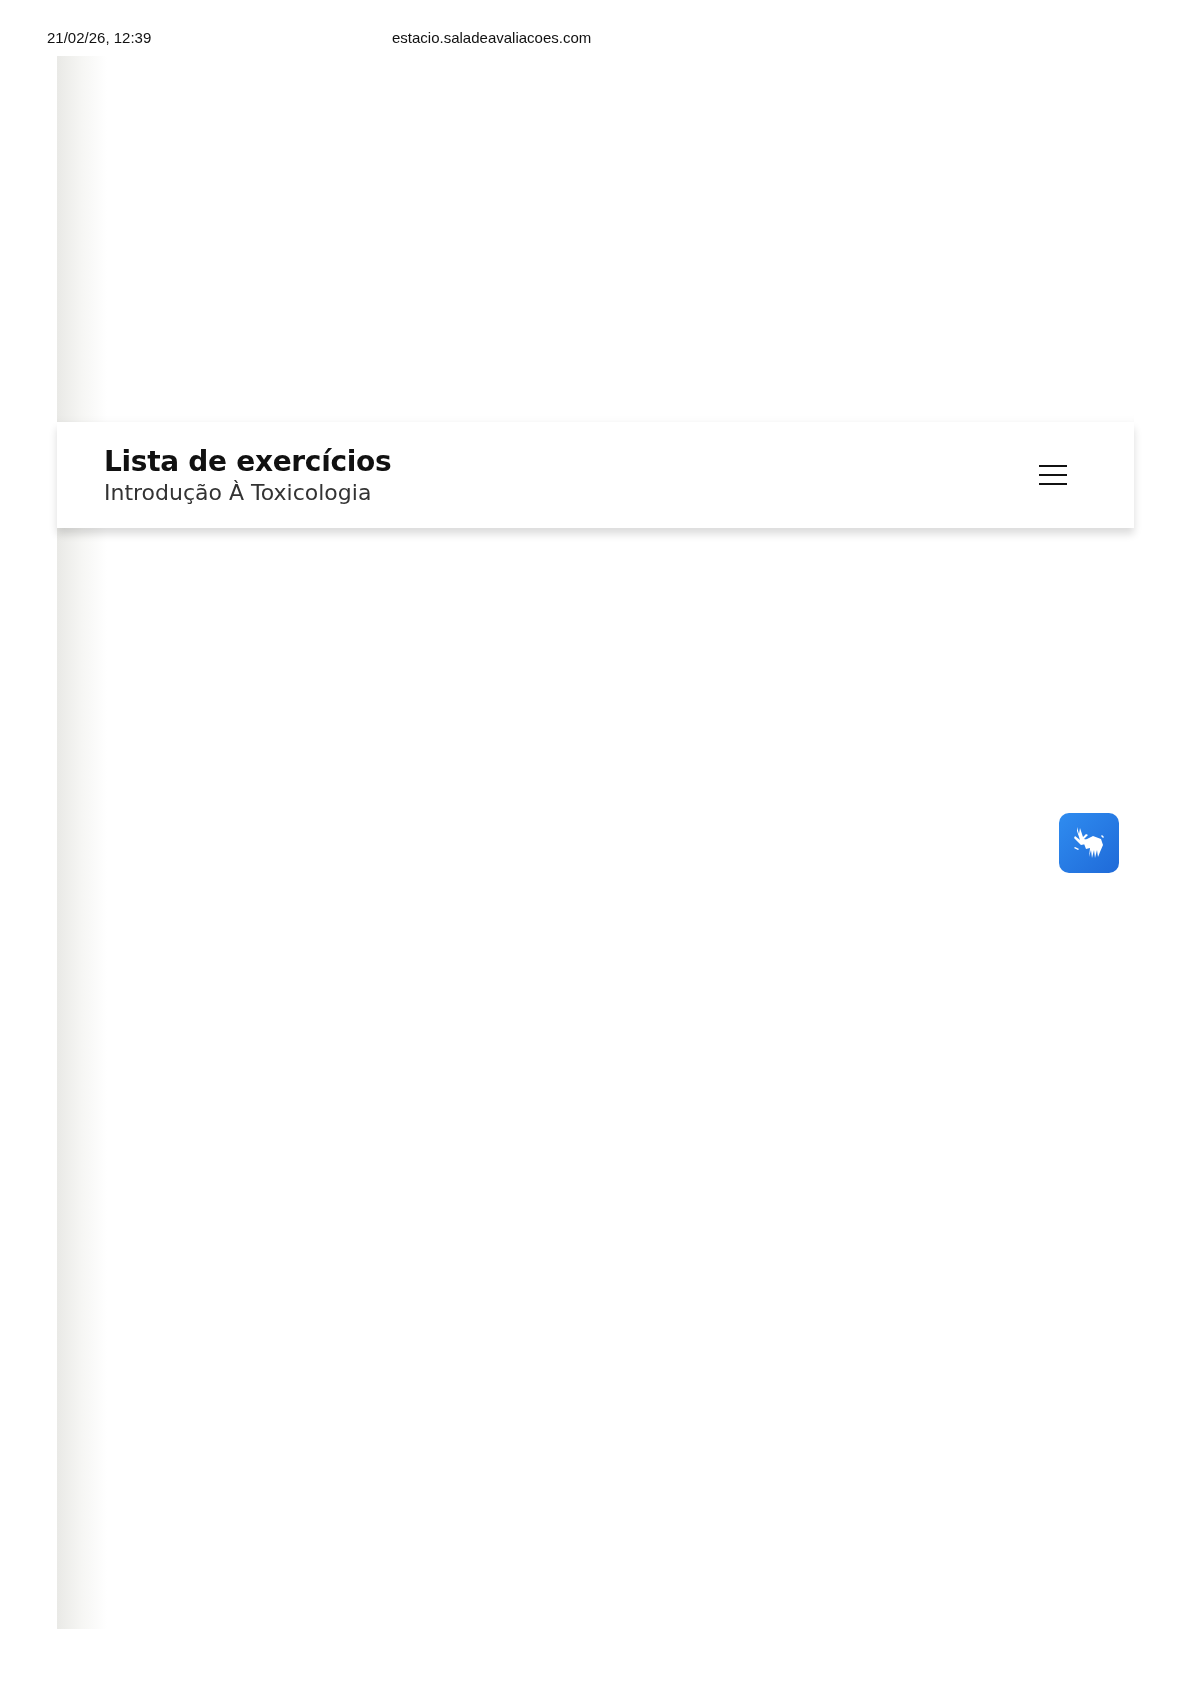 The image size is (1191, 1685). Describe the element at coordinates (492, 37) in the screenshot. I see `page-url: estacio.saladeavaliacoes.com` at that location.